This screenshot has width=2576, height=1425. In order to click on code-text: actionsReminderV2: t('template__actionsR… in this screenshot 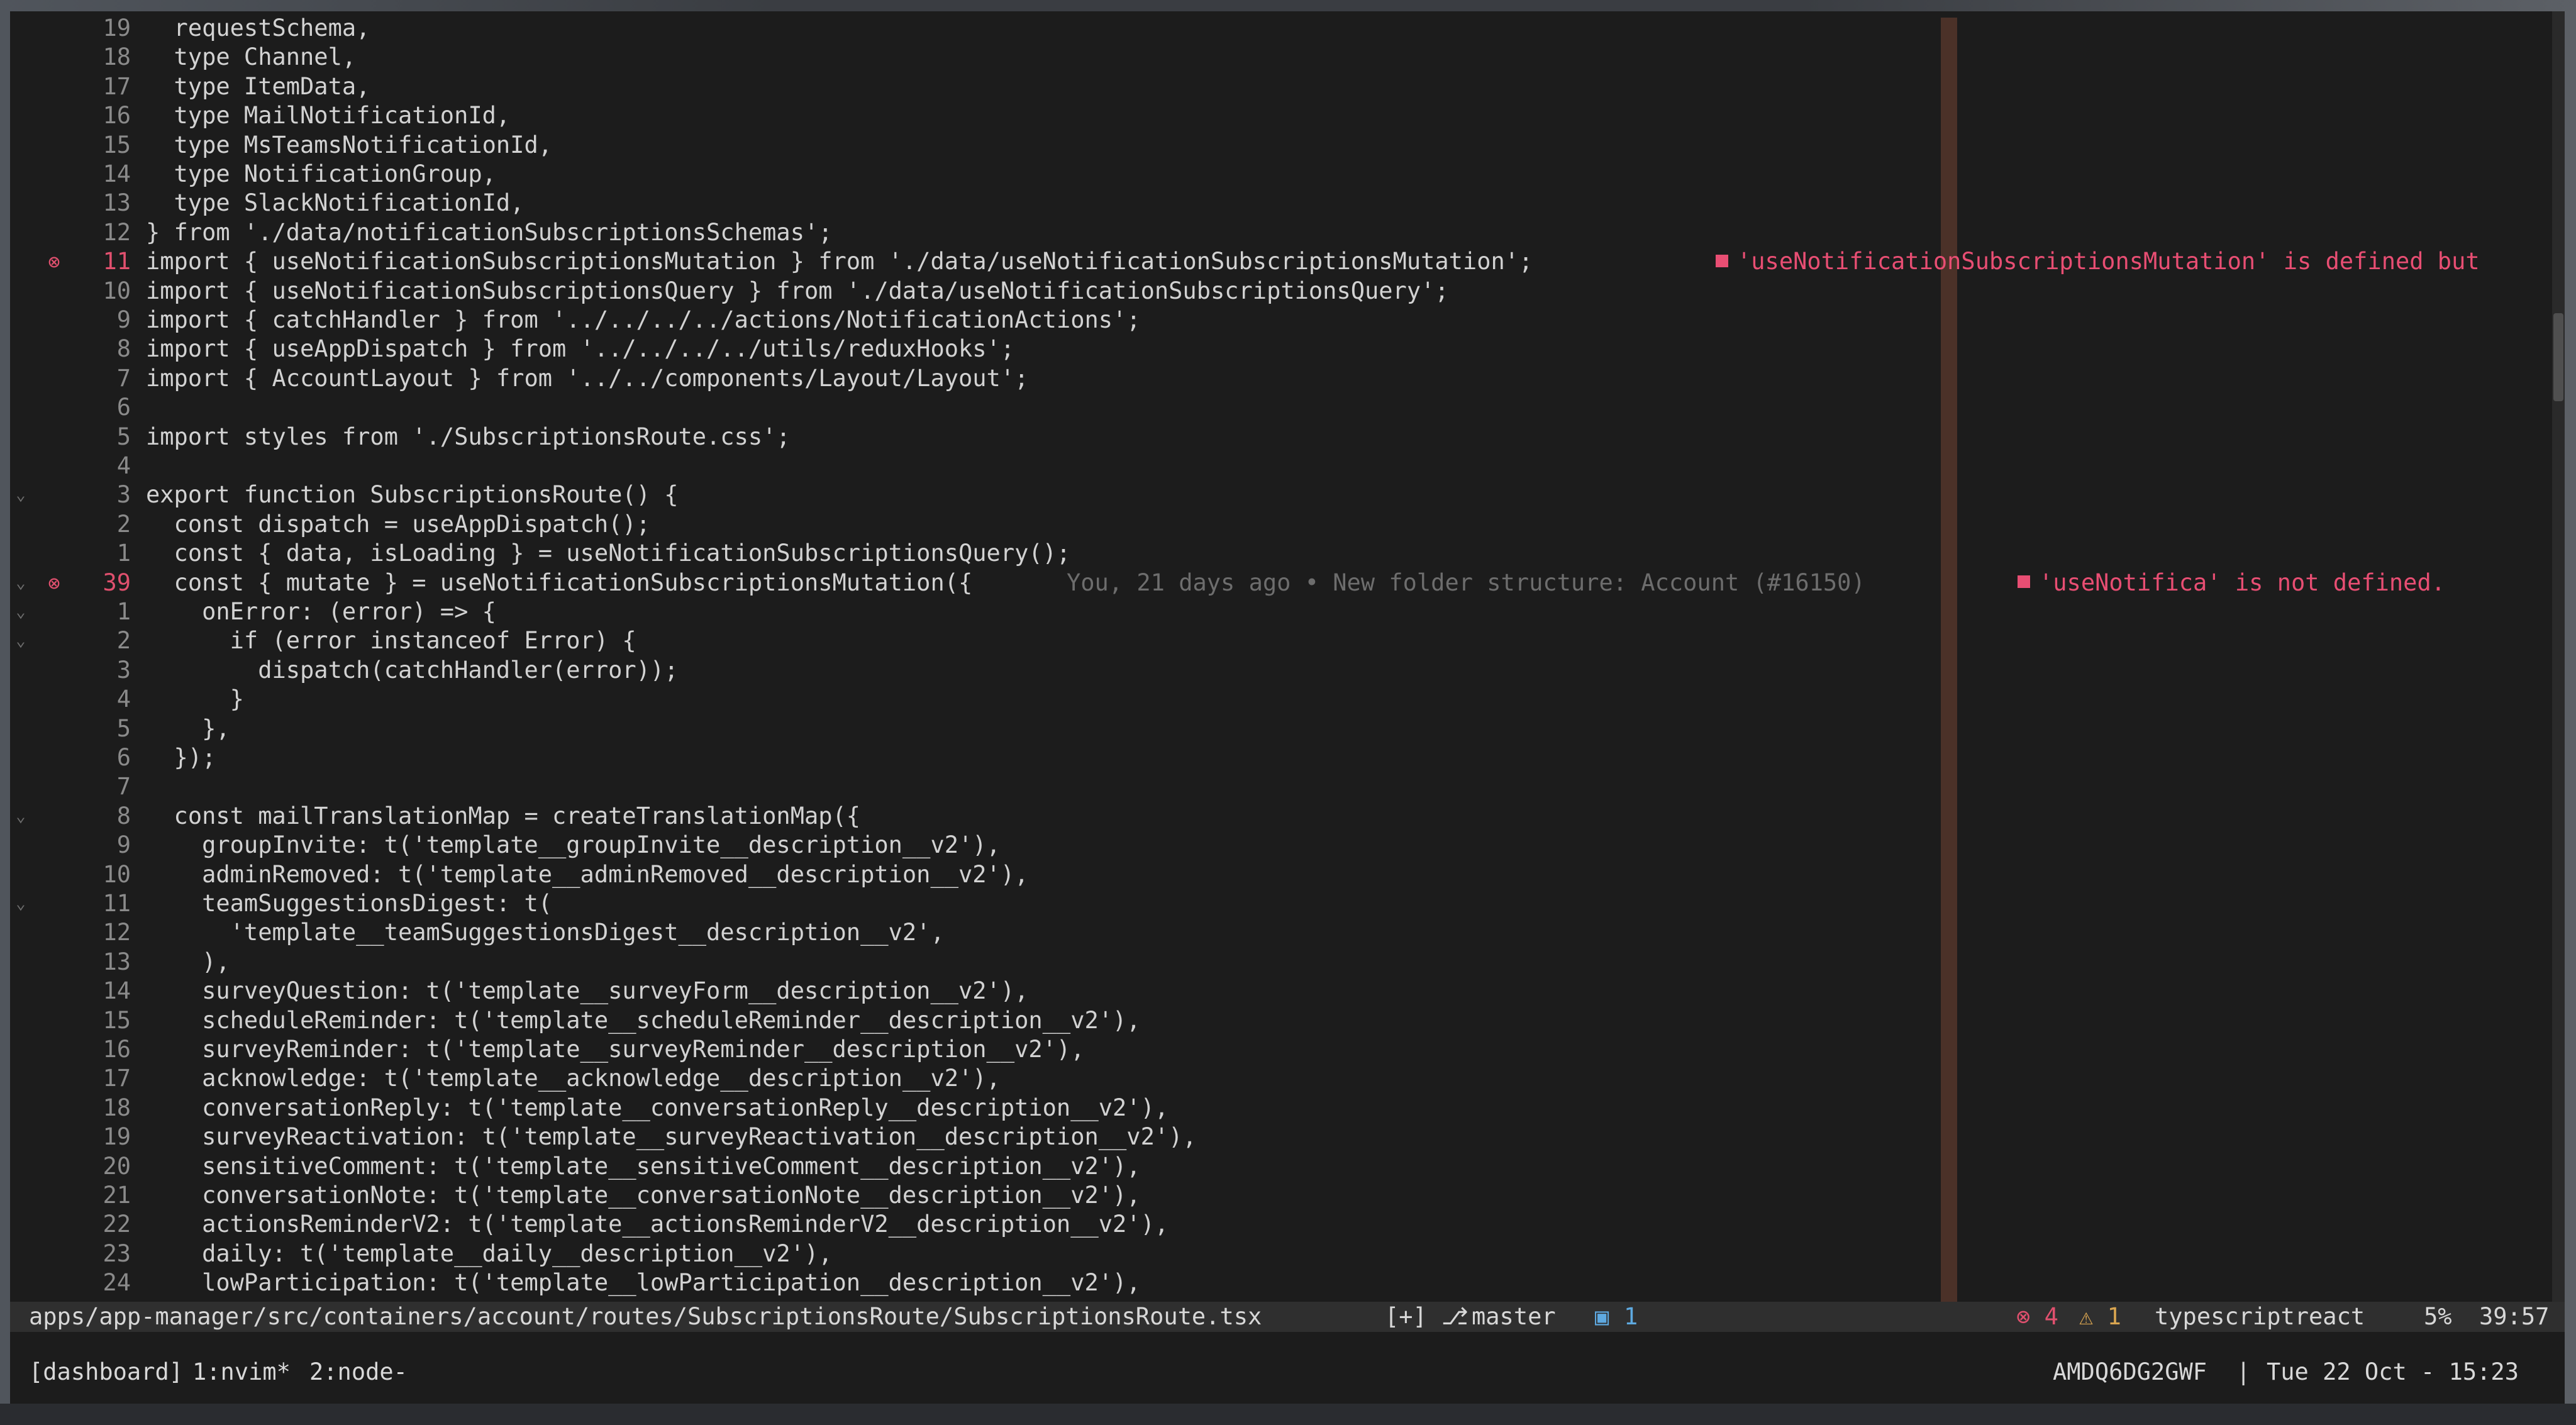, I will do `click(657, 1225)`.